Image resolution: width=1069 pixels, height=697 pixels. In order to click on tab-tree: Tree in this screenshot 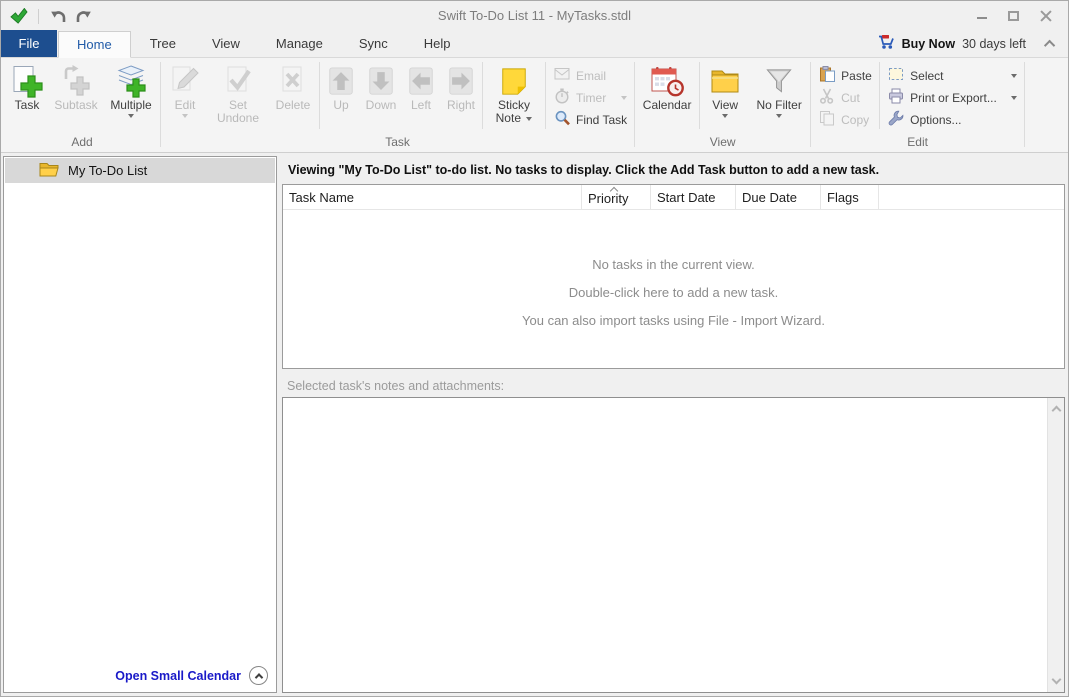, I will do `click(163, 43)`.